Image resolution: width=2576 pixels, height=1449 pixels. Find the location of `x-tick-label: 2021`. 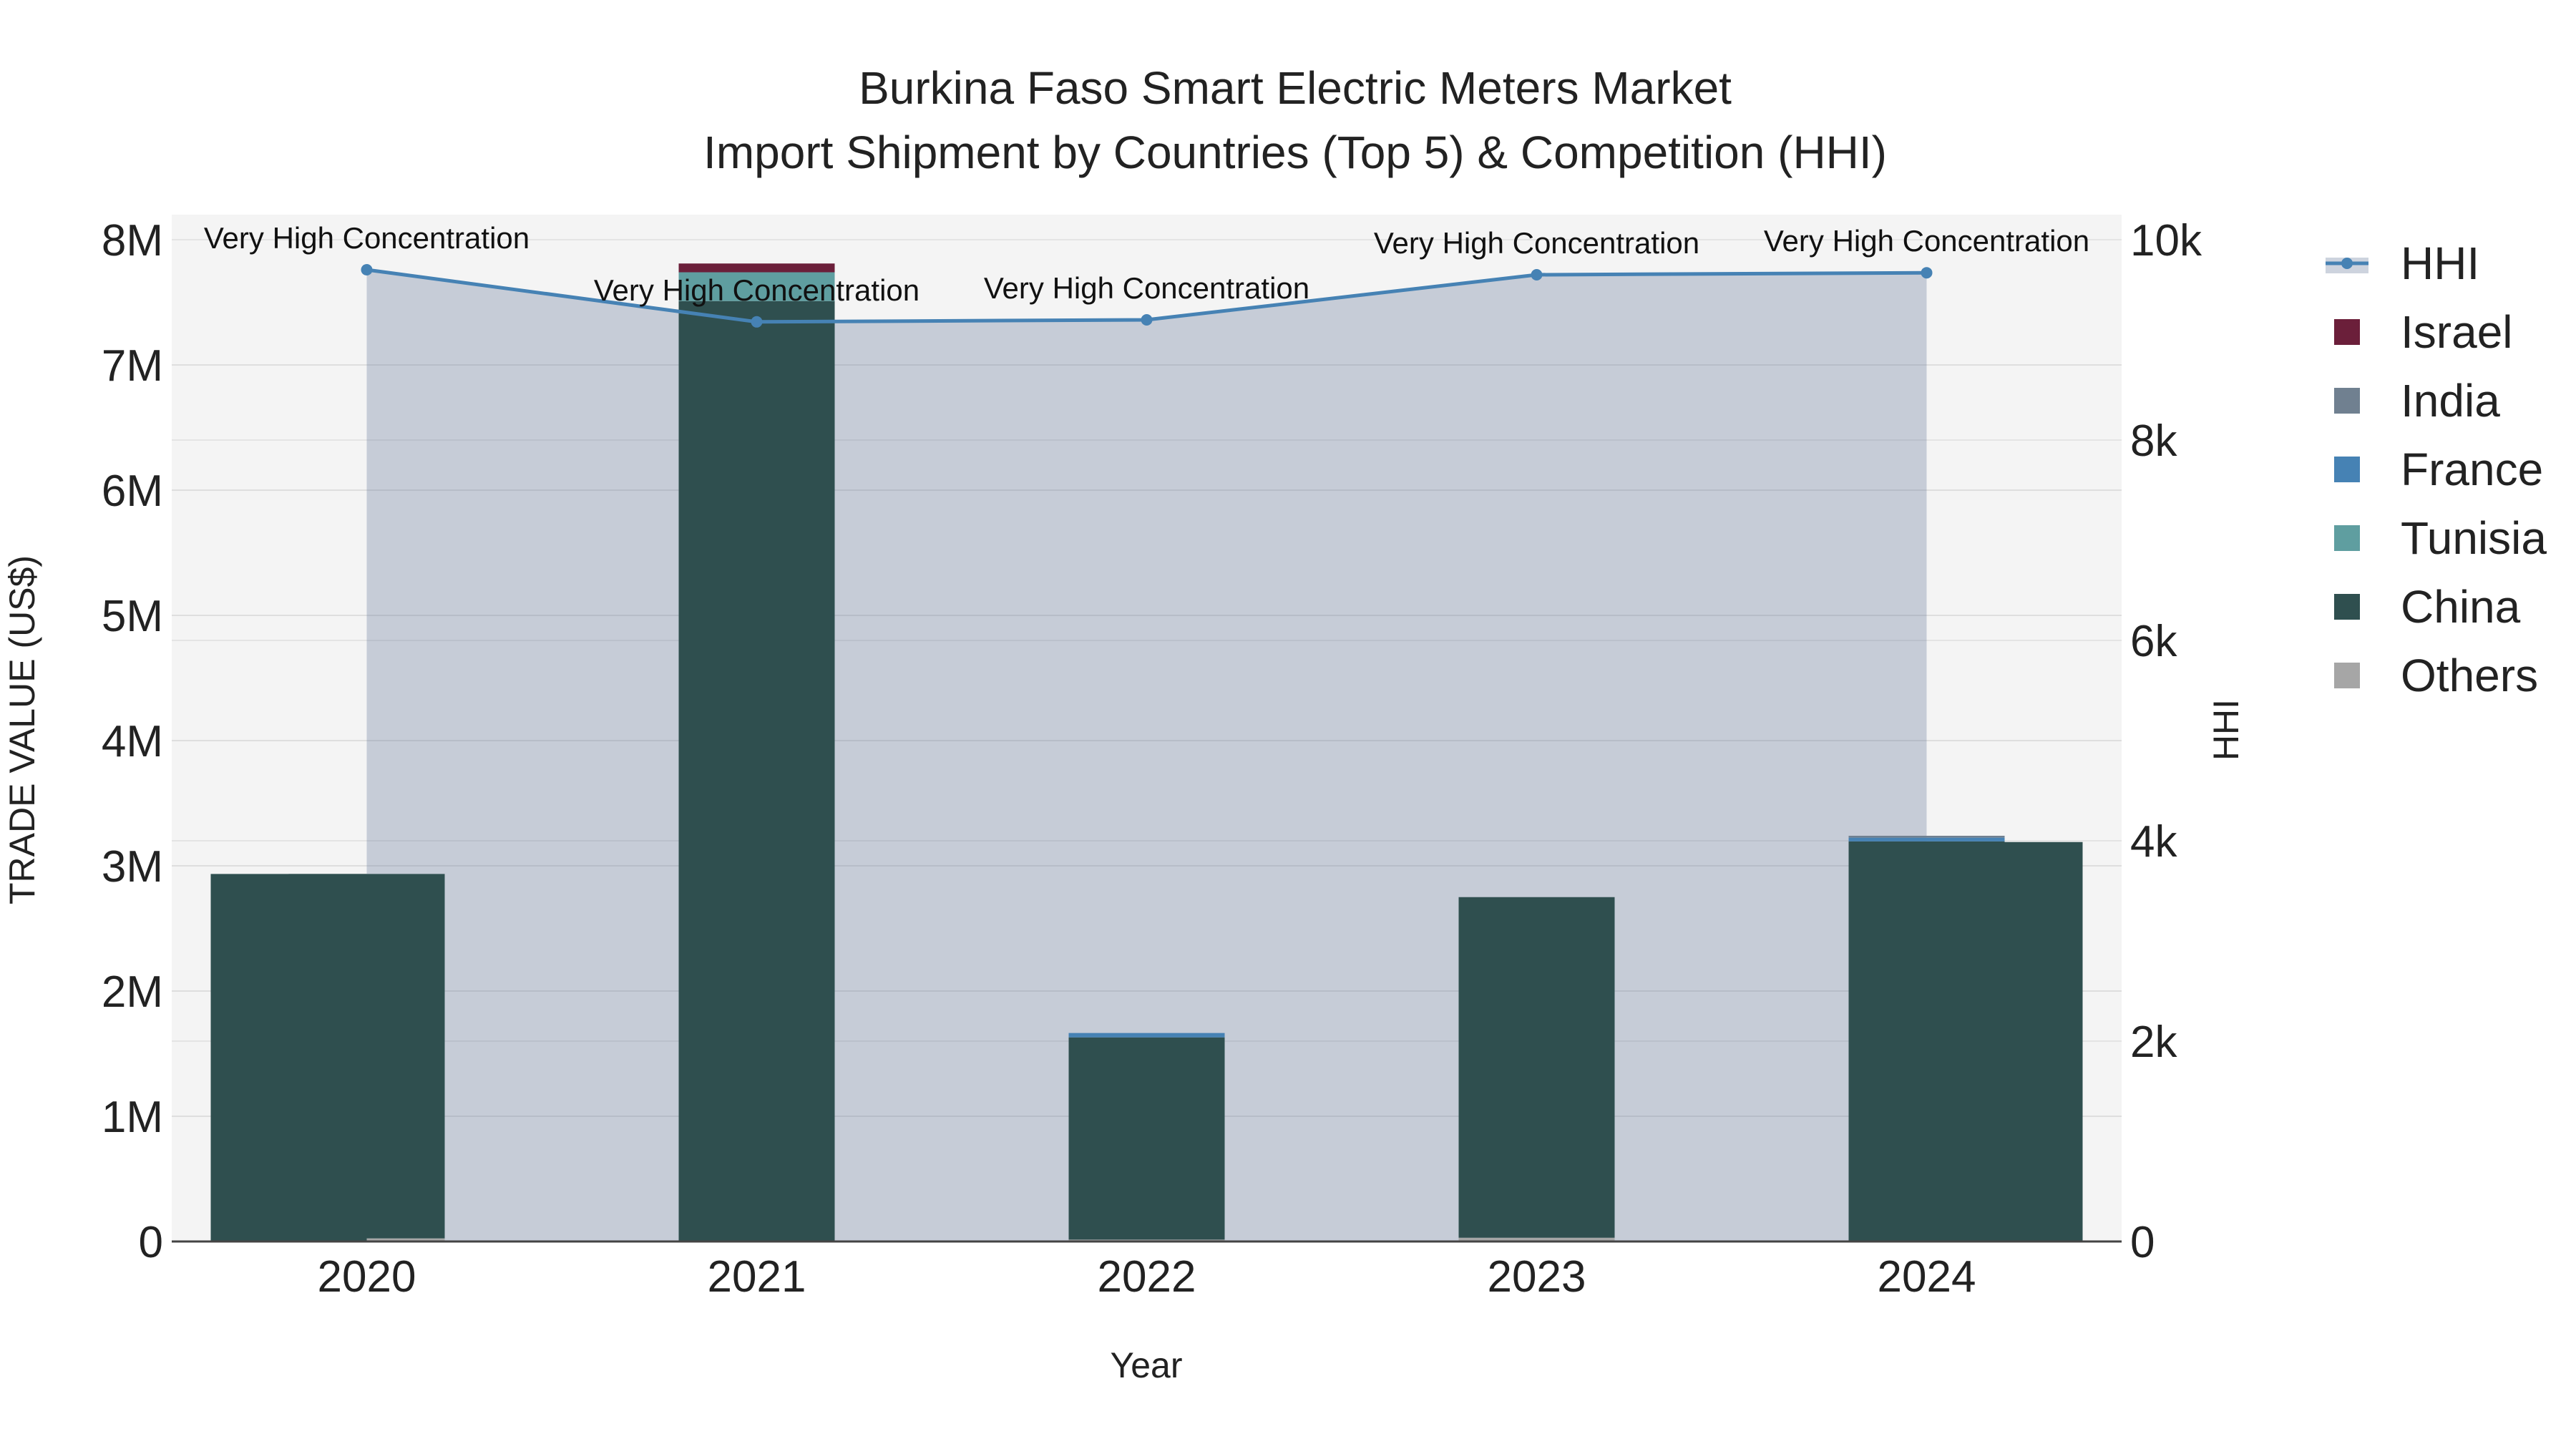

x-tick-label: 2021 is located at coordinates (757, 1277).